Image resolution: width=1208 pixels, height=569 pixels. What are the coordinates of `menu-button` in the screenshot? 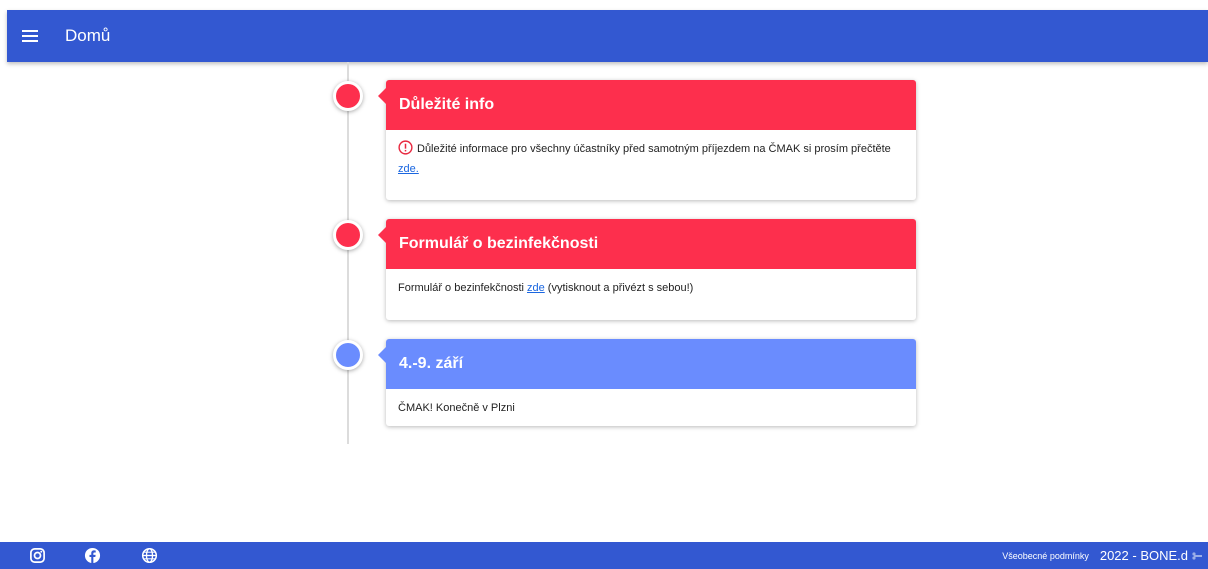 It's located at (30, 36).